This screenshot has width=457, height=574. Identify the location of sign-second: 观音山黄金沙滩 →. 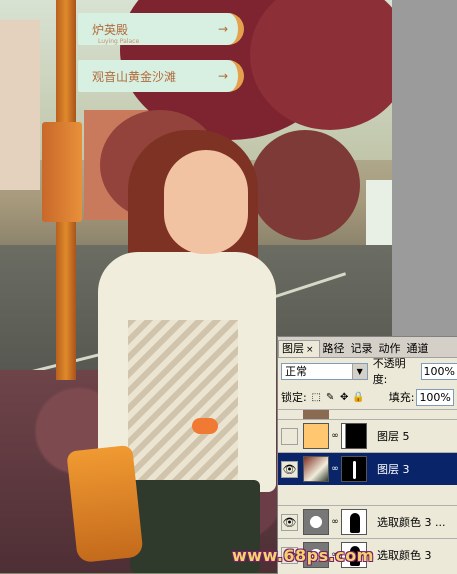
(161, 76).